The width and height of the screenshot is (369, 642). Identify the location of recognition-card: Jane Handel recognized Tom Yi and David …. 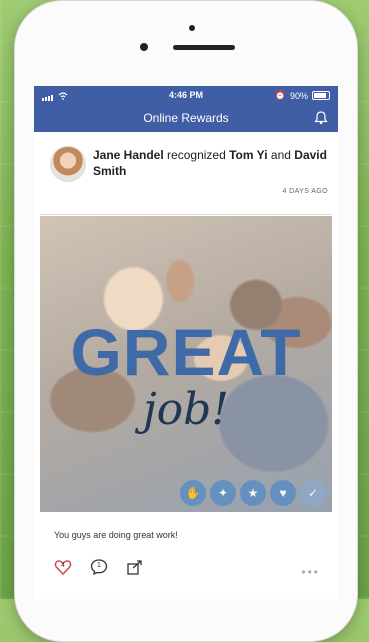
(186, 167).